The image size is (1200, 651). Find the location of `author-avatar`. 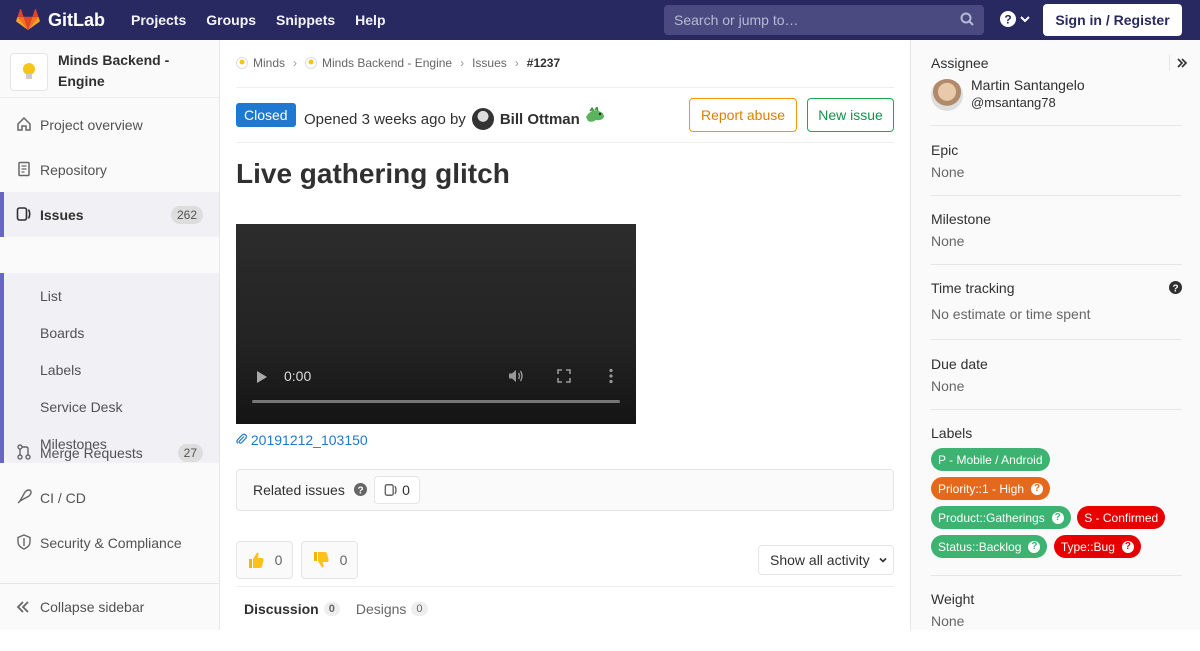

author-avatar is located at coordinates (482, 119).